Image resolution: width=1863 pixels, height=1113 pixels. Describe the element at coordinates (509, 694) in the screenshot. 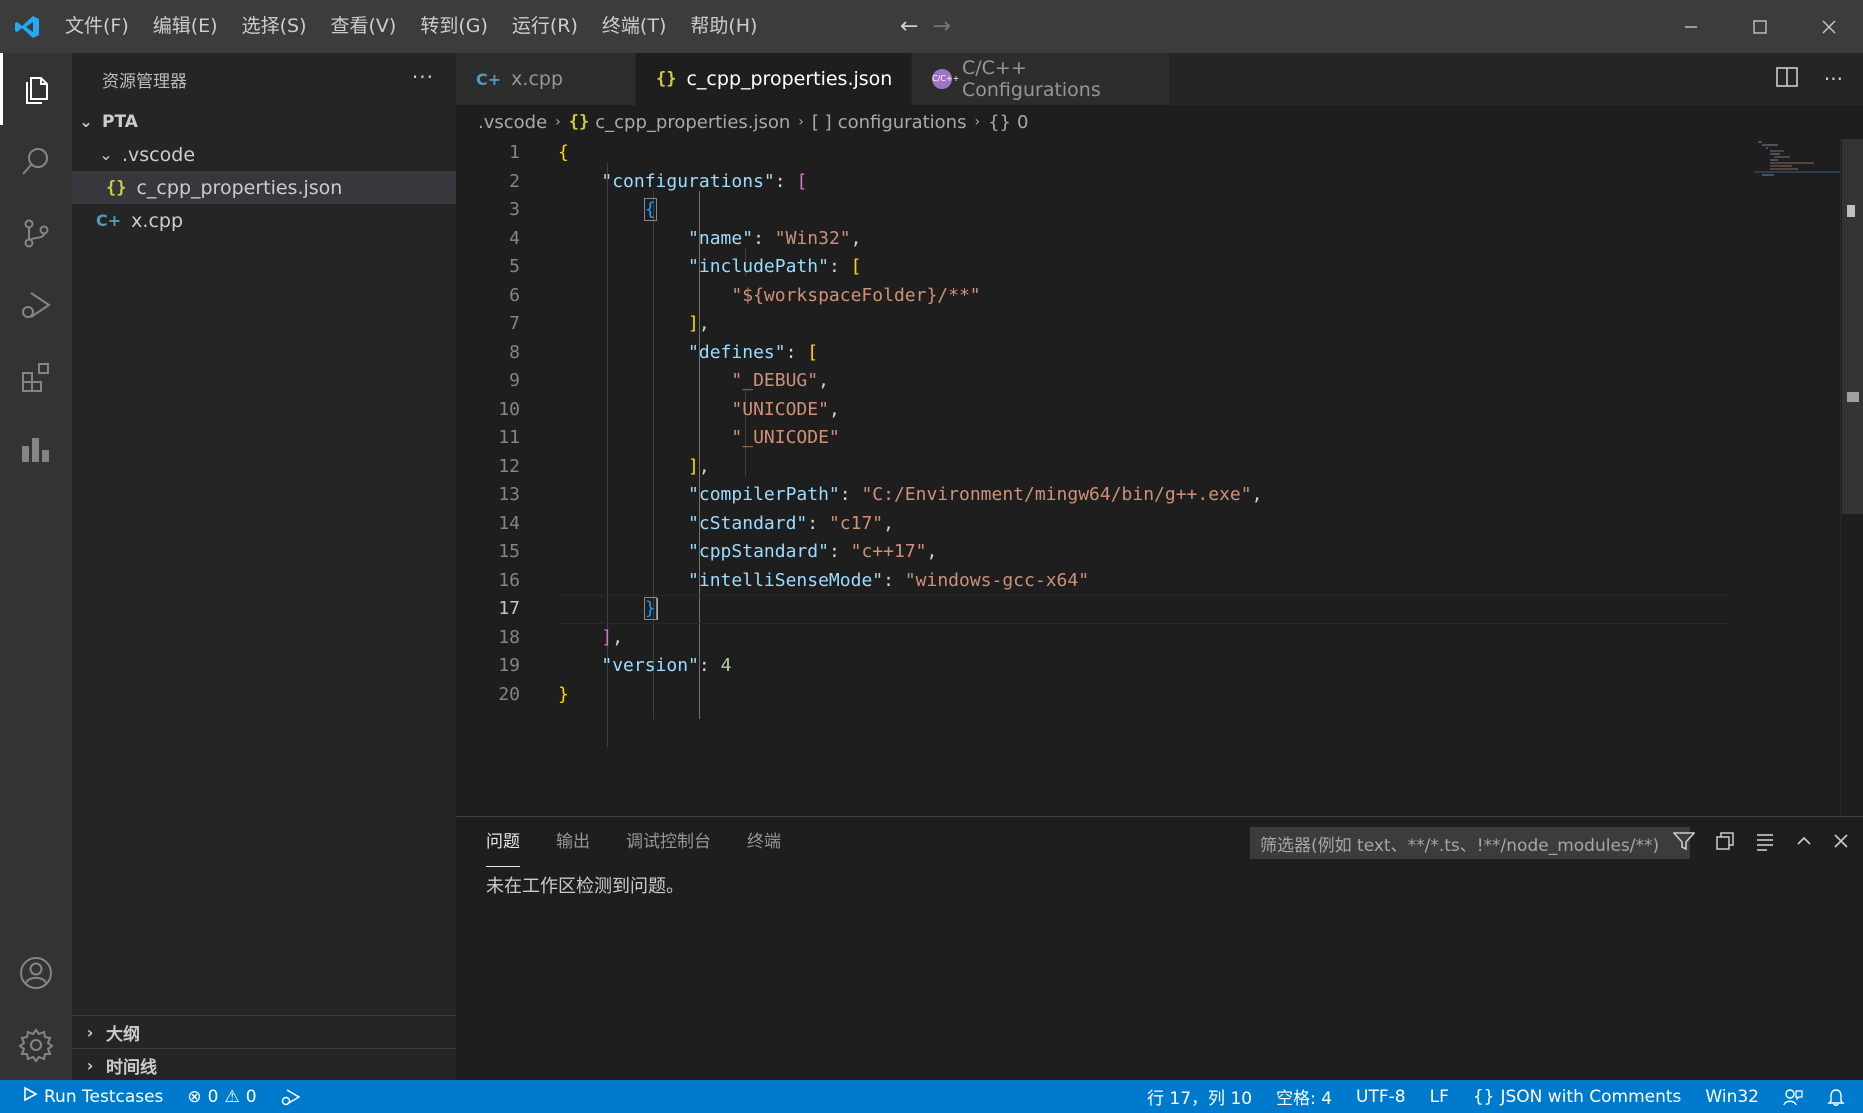

I see `line-number: 20` at that location.